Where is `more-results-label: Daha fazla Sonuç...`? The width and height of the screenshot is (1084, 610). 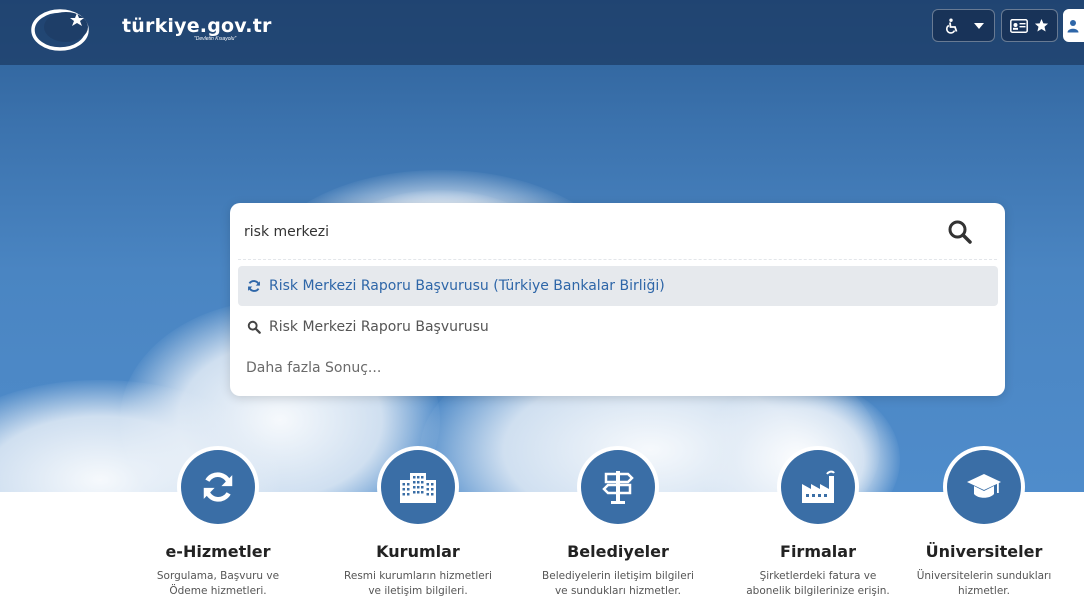 more-results-label: Daha fazla Sonuç... is located at coordinates (314, 368).